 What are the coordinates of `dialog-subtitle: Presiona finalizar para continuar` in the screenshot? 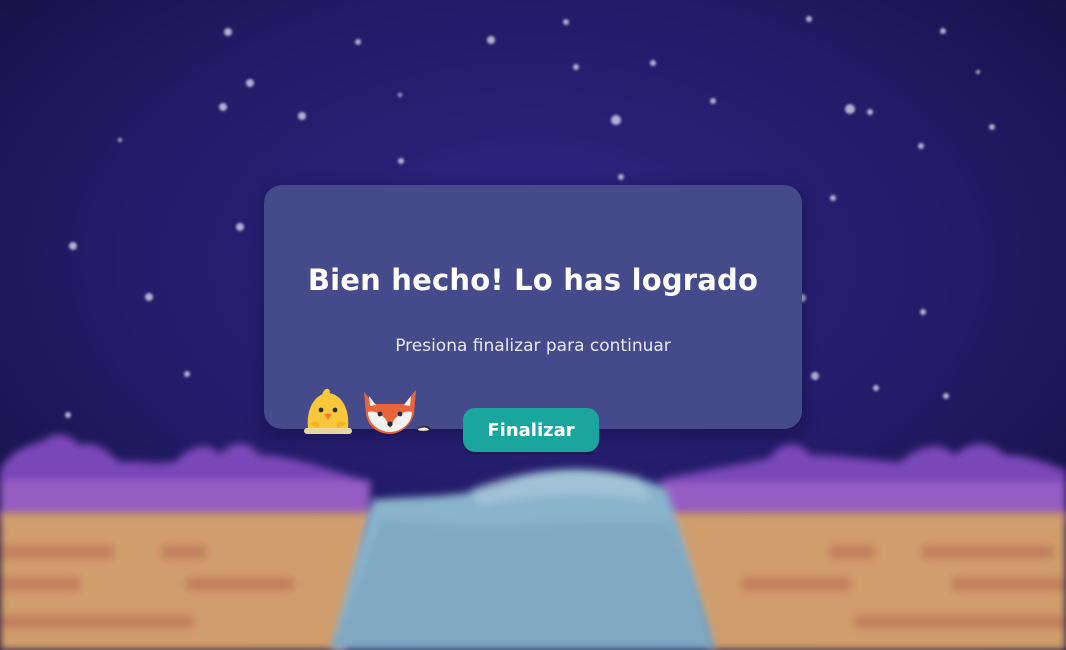 It's located at (533, 346).